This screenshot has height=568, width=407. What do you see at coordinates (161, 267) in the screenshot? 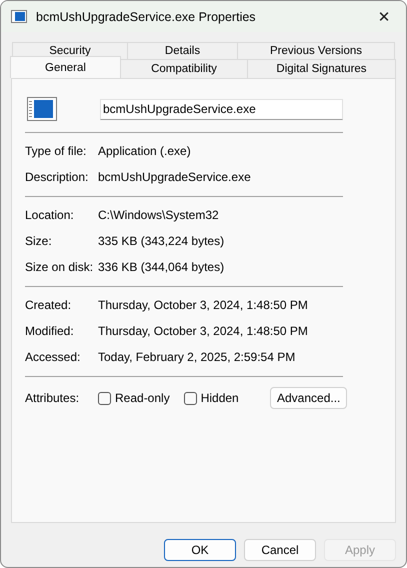
I see `field-value: 336 KB (344,064 bytes)` at bounding box center [161, 267].